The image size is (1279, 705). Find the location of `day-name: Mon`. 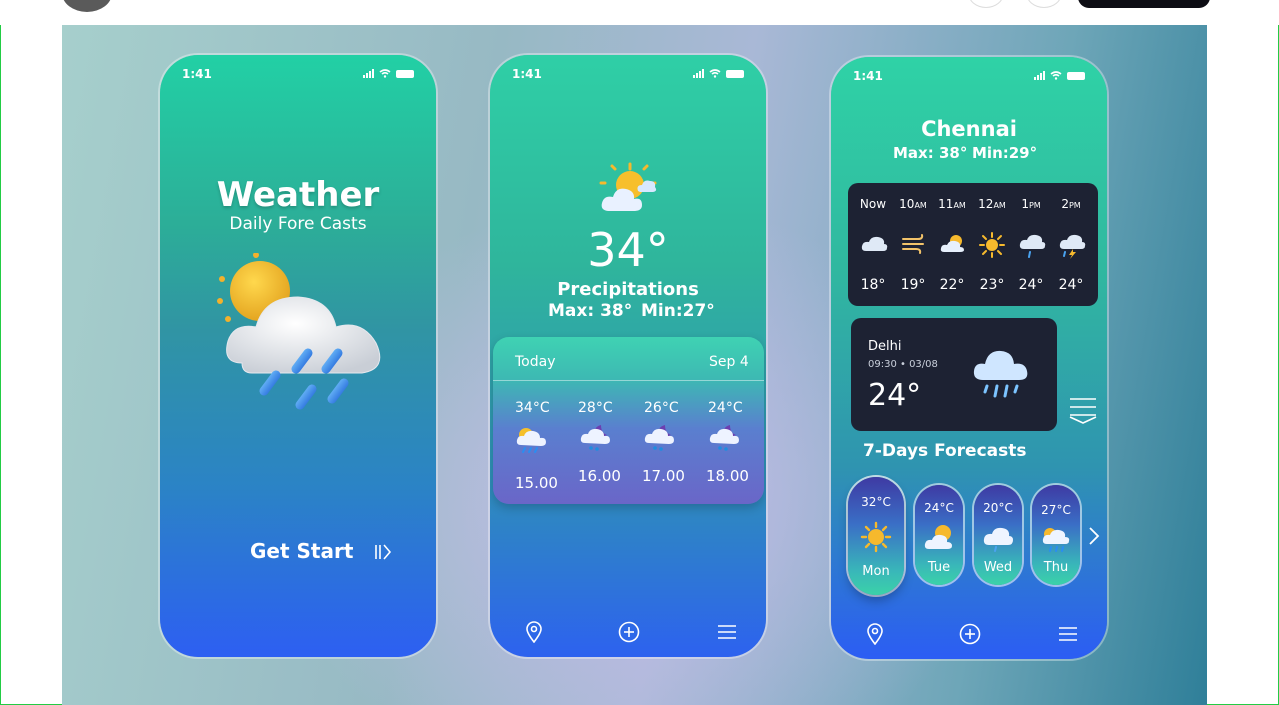

day-name: Mon is located at coordinates (876, 571).